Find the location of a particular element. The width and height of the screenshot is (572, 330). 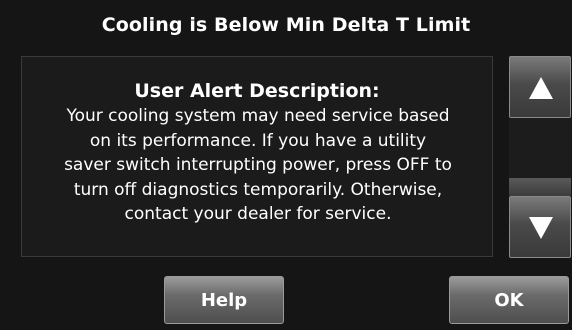

help-button: Help is located at coordinates (224, 300).